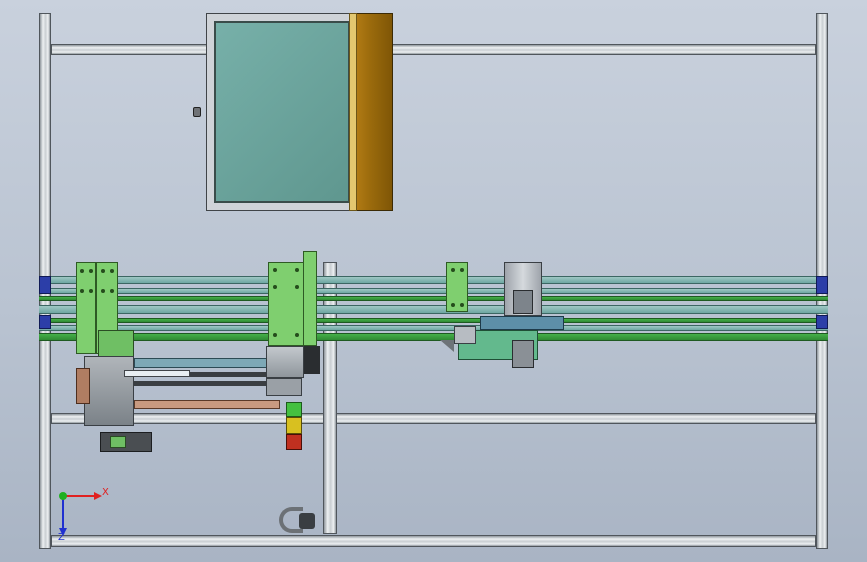 The image size is (867, 562). Describe the element at coordinates (433, 541) in the screenshot. I see `frame-beam-bottom` at that location.